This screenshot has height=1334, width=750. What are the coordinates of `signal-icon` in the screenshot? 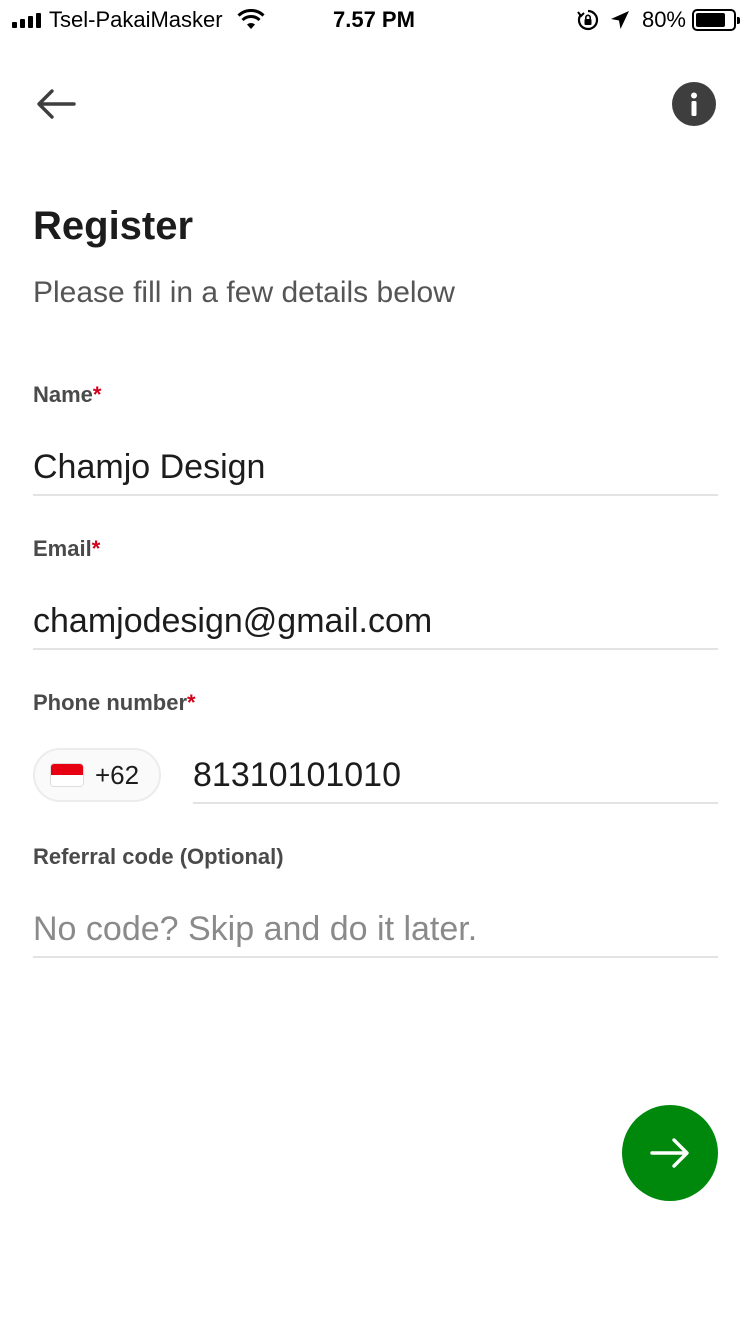 It's located at (26, 20).